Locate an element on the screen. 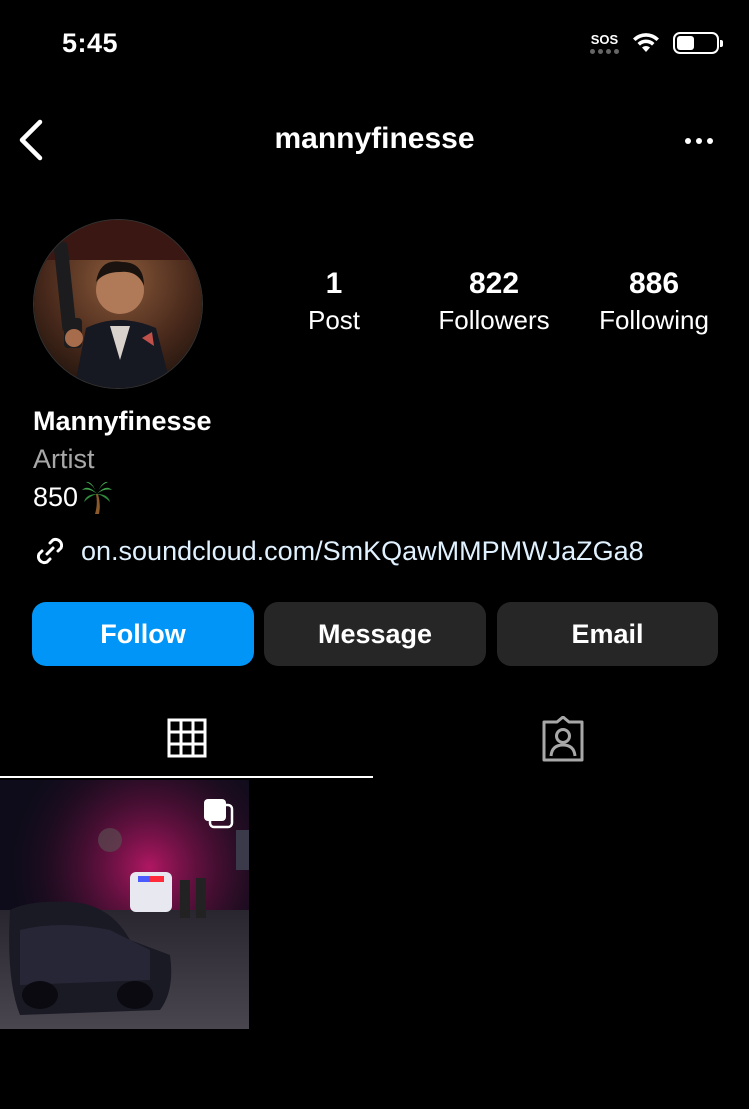  bio-text: 850 is located at coordinates (56, 496).